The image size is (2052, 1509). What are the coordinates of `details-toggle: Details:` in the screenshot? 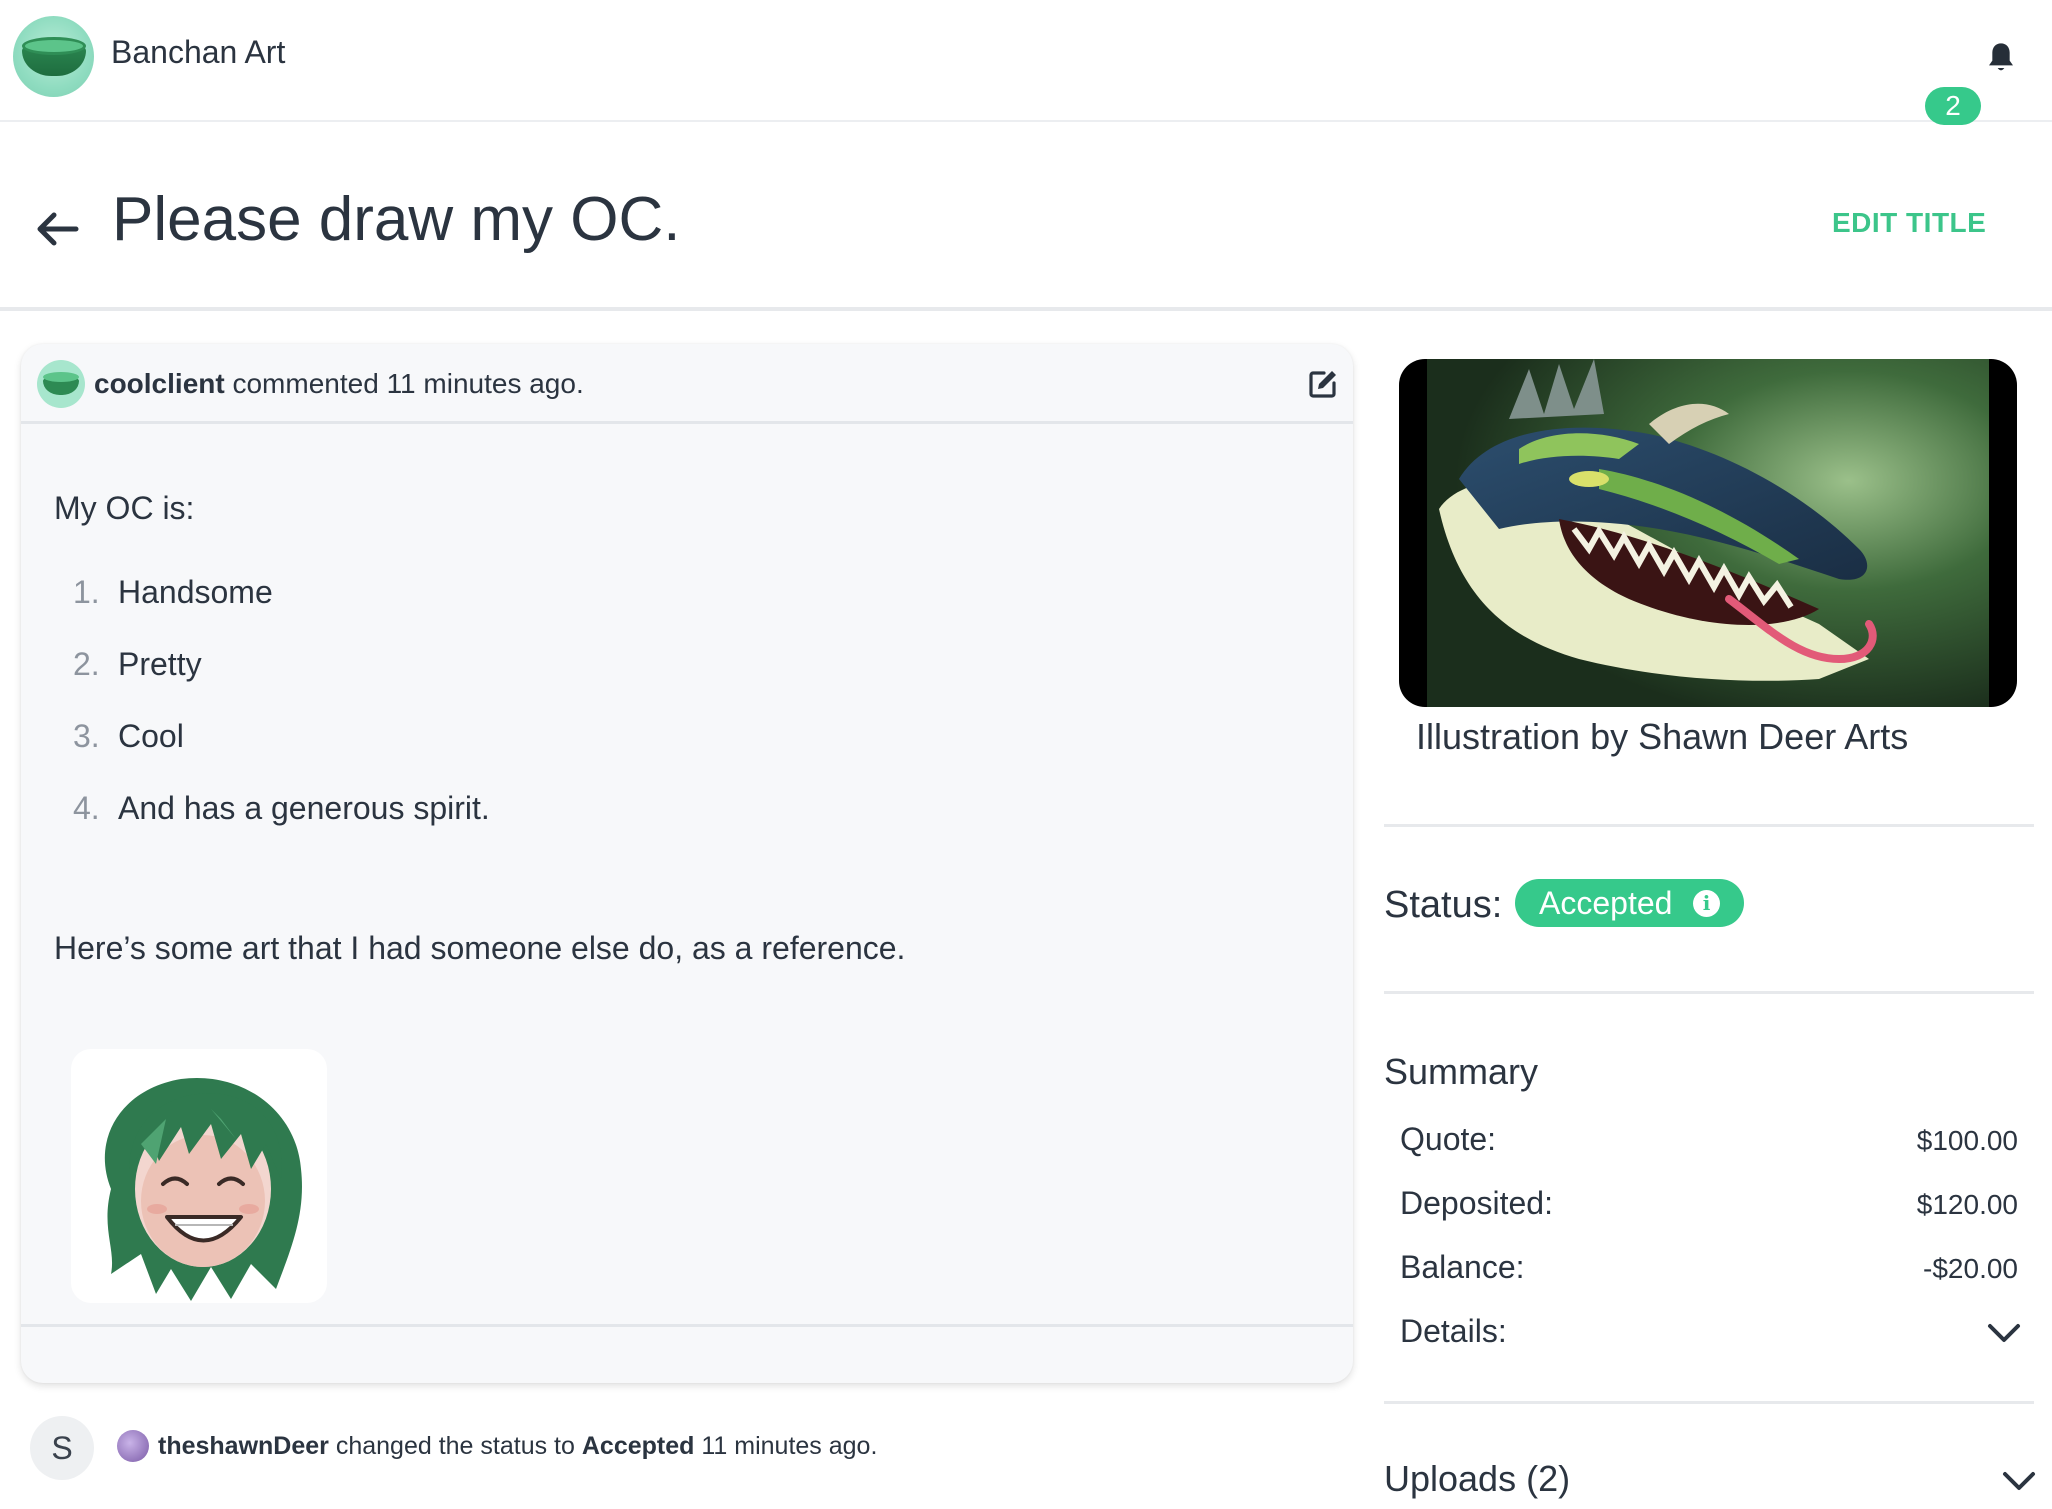 It's located at (1709, 1338).